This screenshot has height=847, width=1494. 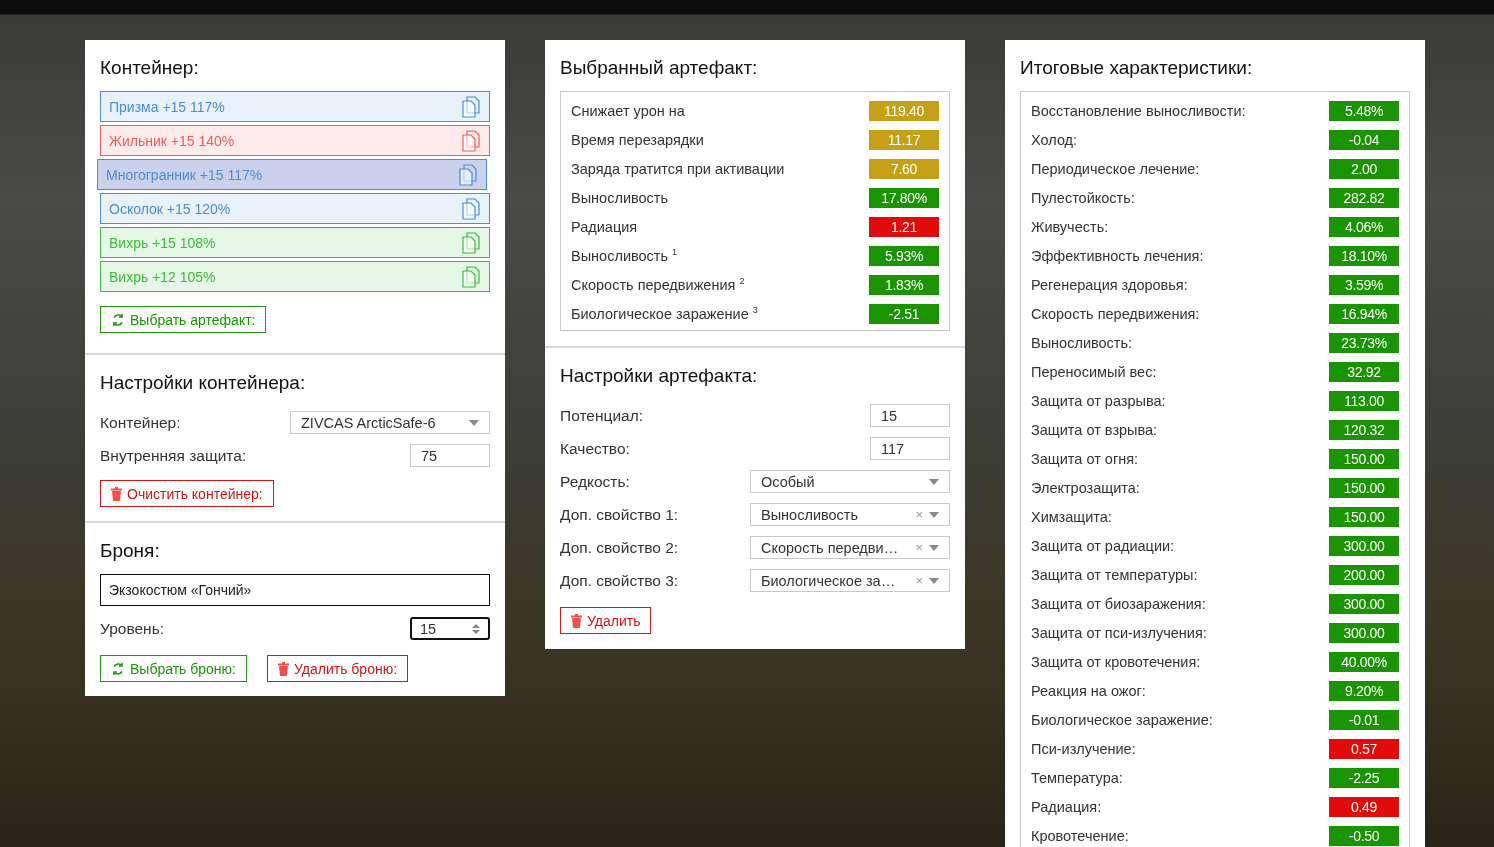 What do you see at coordinates (1122, 719) in the screenshot?
I see `stat-label: Биологическое заражение:` at bounding box center [1122, 719].